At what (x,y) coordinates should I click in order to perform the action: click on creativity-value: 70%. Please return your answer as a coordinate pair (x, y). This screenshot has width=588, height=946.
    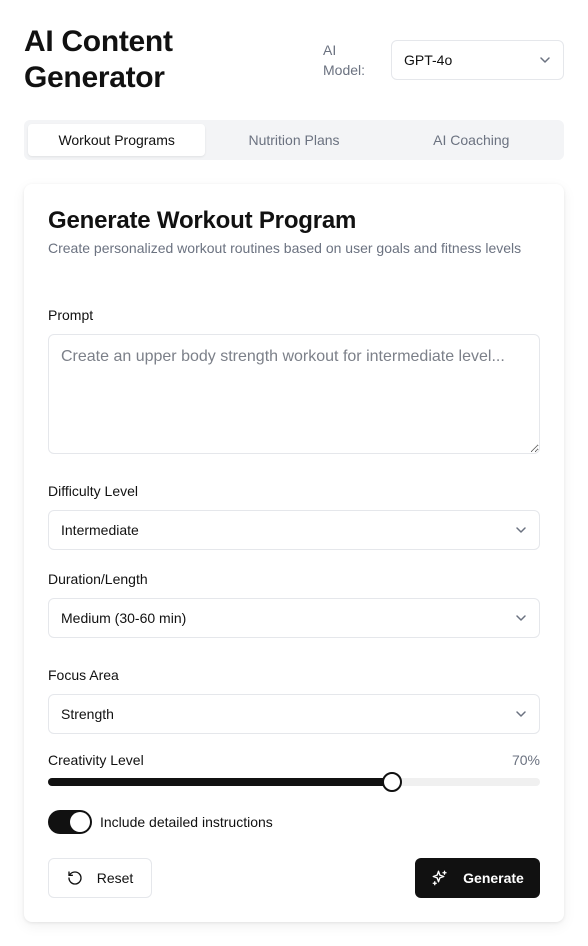
    Looking at the image, I should click on (525, 760).